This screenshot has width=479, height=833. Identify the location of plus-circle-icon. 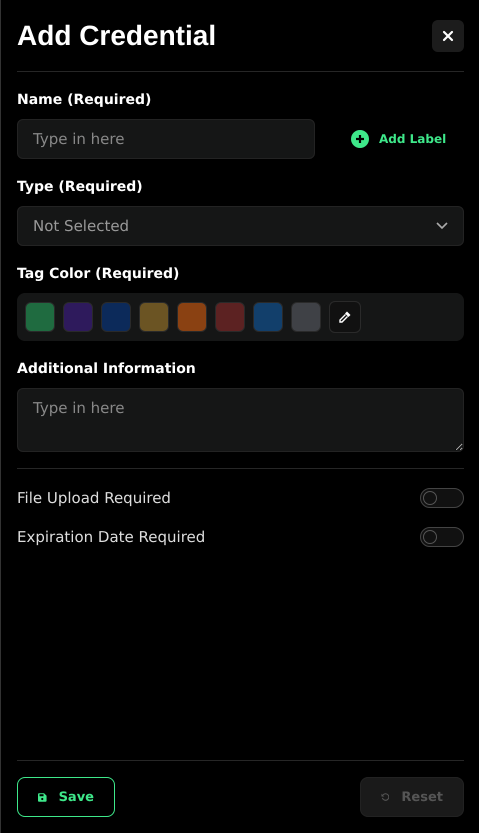
(360, 139).